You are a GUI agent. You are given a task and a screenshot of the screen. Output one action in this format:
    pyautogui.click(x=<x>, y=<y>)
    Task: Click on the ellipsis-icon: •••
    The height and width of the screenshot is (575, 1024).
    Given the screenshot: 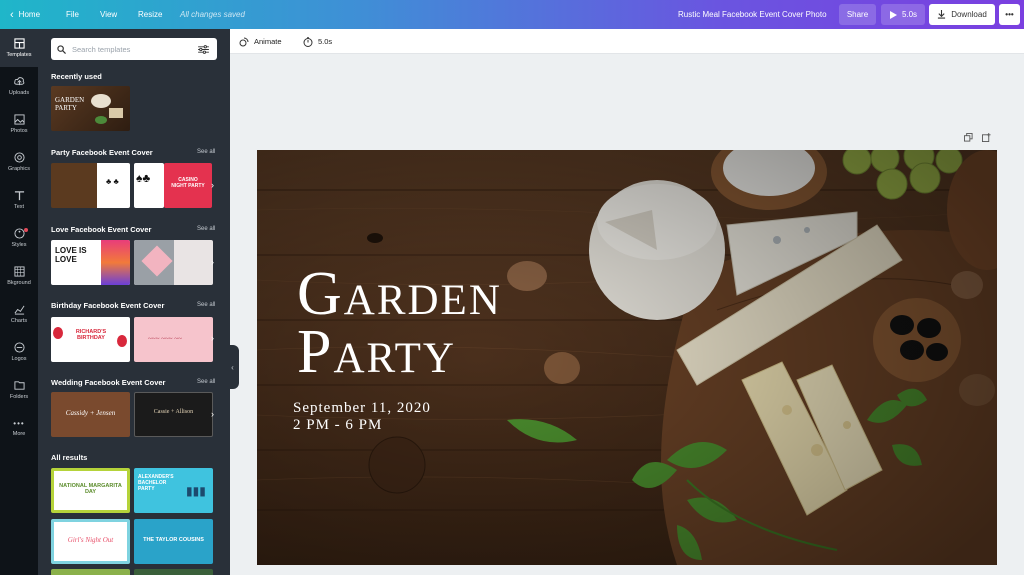 What is the action you would take?
    pyautogui.click(x=1009, y=14)
    